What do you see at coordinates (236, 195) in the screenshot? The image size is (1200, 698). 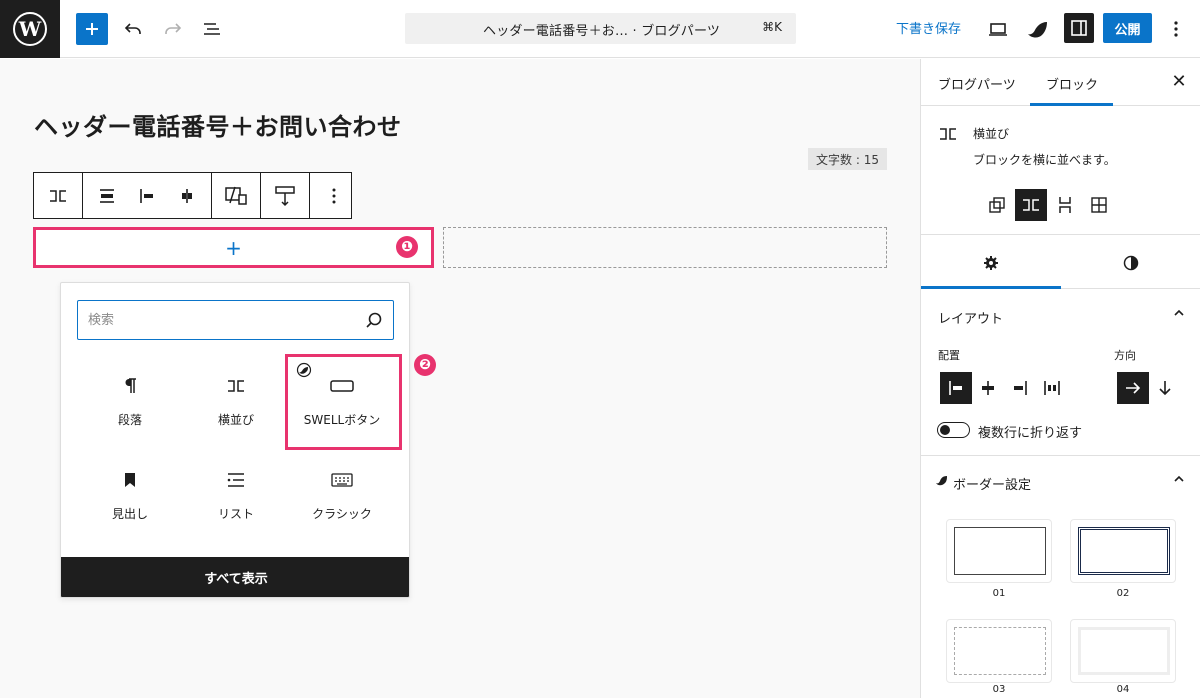 I see `mobile-reverse-icon` at bounding box center [236, 195].